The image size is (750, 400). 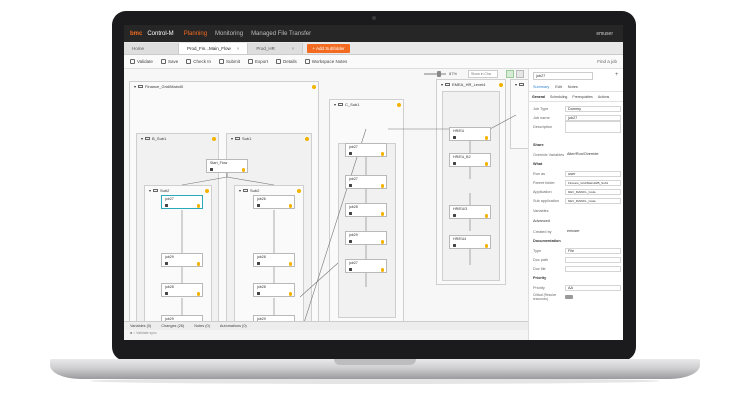 I want to click on tab-notes: Notes (0), so click(x=202, y=326).